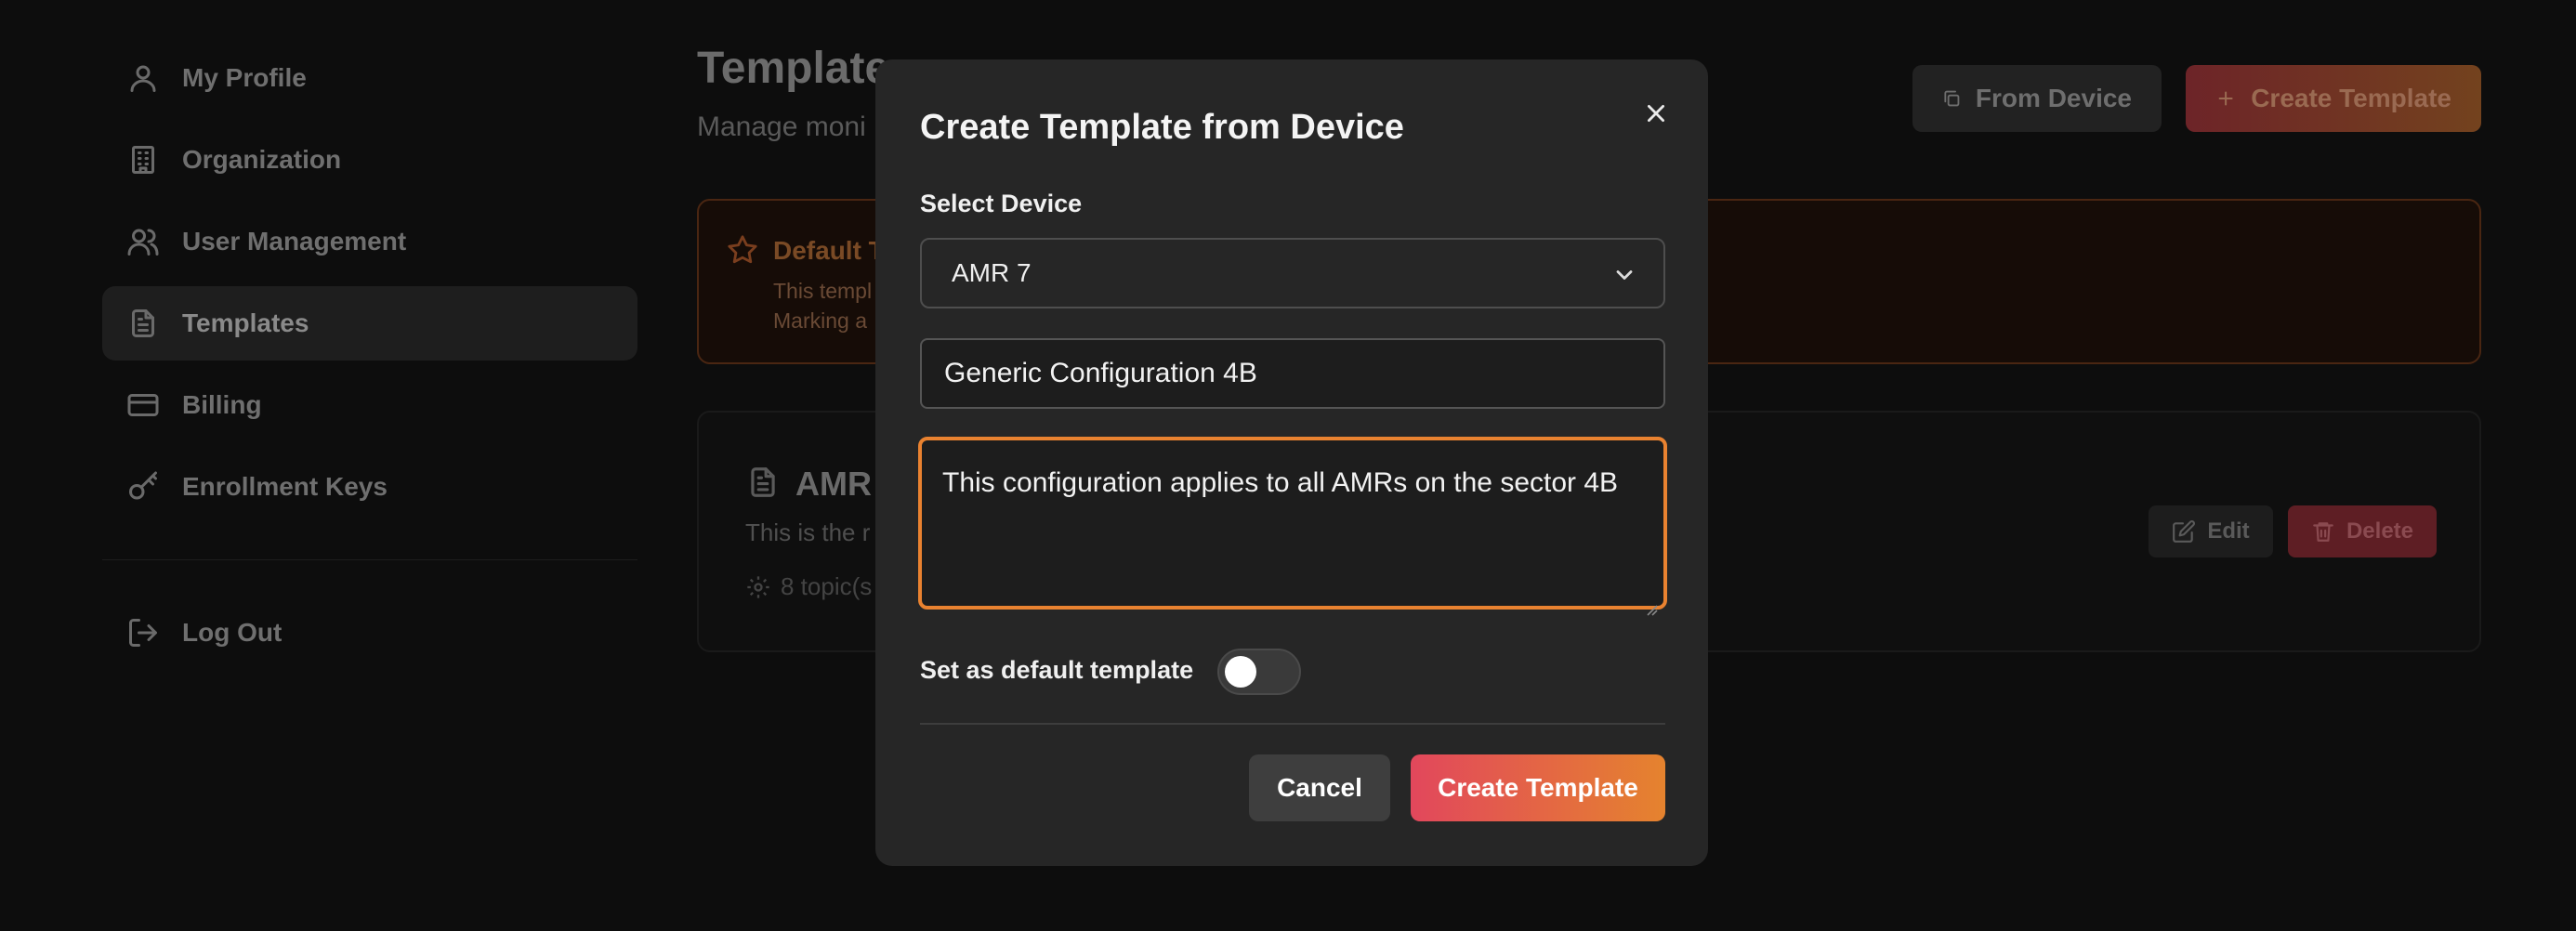  I want to click on sidebar-item-label: Templates, so click(245, 322).